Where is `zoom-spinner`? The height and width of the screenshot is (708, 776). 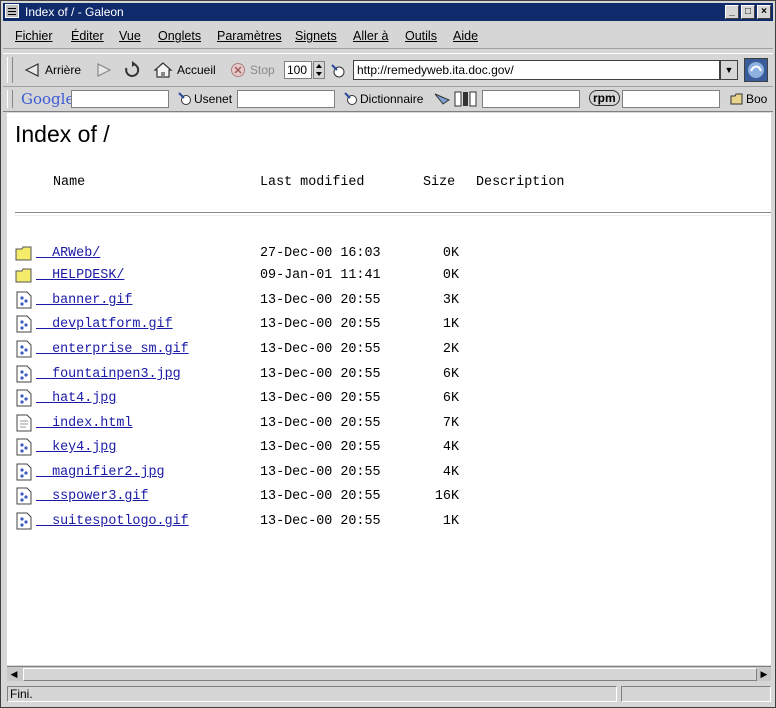
zoom-spinner is located at coordinates (319, 70).